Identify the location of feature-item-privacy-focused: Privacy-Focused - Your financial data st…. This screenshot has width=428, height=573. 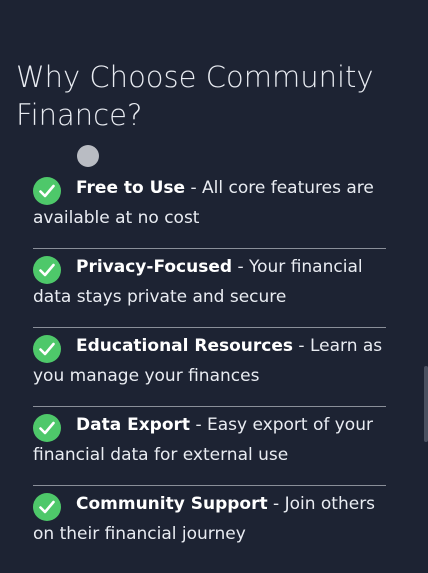
(209, 288).